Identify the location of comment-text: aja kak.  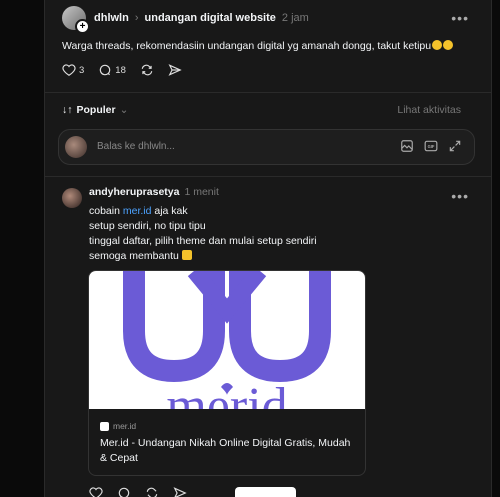
(169, 211).